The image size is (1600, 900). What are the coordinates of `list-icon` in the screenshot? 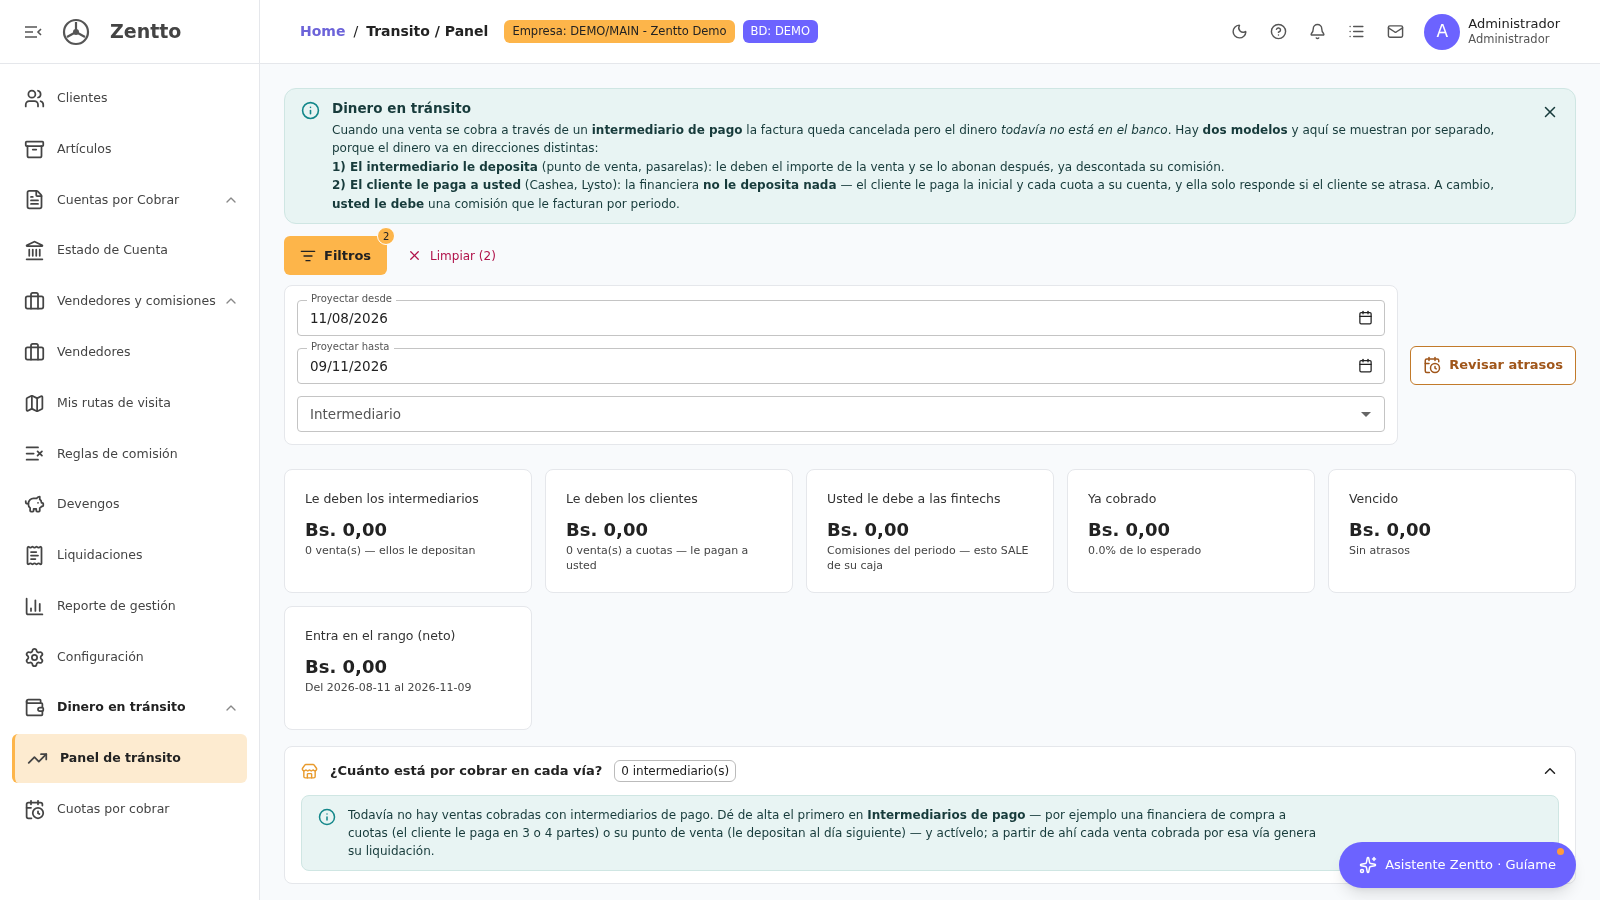 It's located at (1357, 31).